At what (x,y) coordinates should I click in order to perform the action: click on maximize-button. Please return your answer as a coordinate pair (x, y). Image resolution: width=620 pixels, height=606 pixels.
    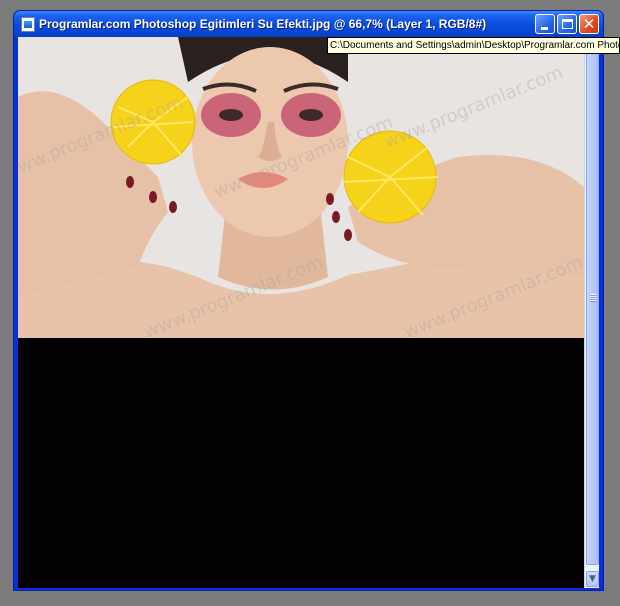
    Looking at the image, I should click on (567, 24).